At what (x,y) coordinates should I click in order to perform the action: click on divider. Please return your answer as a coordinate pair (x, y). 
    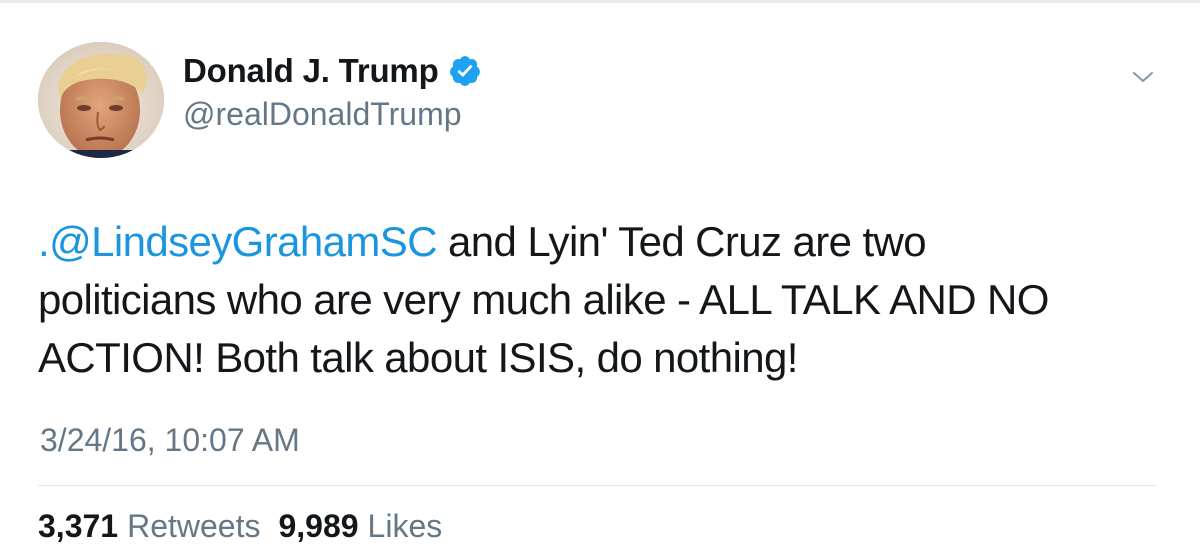
    Looking at the image, I should click on (597, 485).